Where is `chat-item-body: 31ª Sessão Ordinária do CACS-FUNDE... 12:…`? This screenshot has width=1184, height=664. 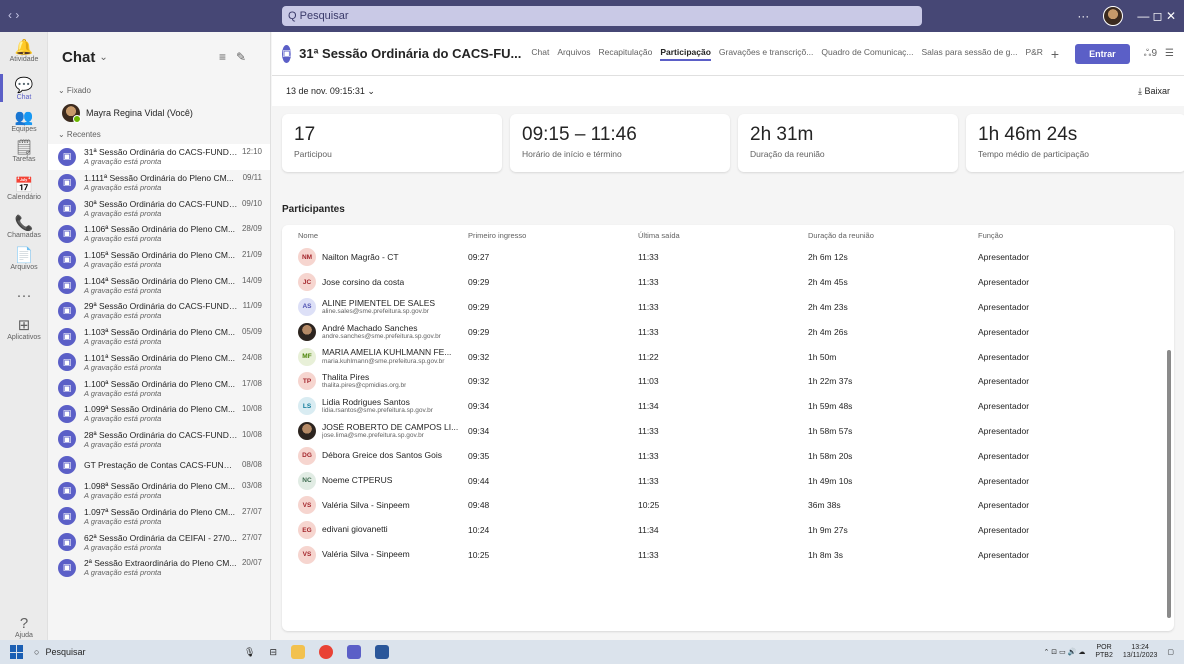 chat-item-body: 31ª Sessão Ordinária do CACS-FUNDE... 12:… is located at coordinates (173, 156).